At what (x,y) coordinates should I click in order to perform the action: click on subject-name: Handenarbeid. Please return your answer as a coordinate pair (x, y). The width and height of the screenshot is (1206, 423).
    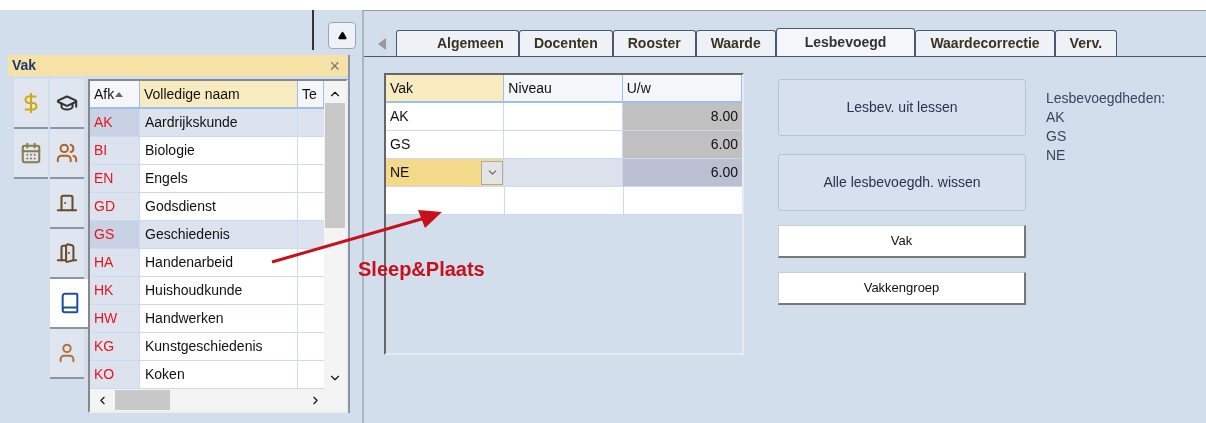
    Looking at the image, I should click on (219, 262).